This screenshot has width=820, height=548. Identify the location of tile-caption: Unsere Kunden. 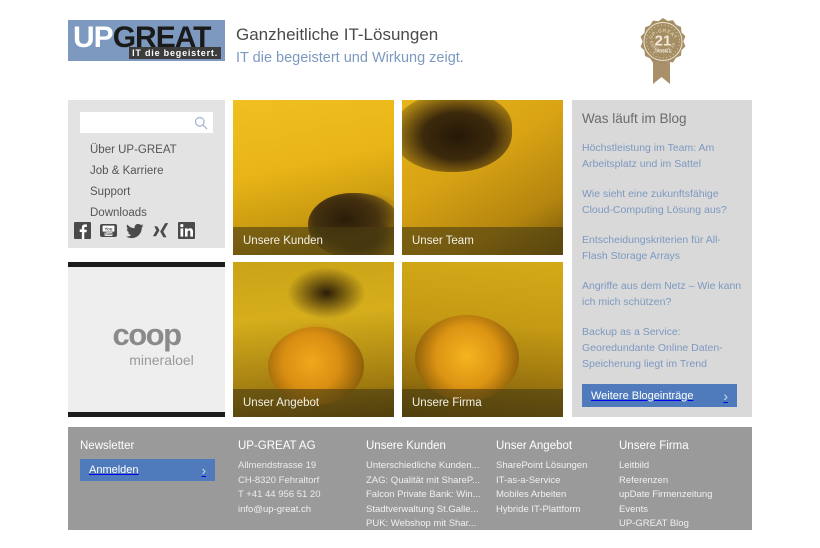
(313, 241).